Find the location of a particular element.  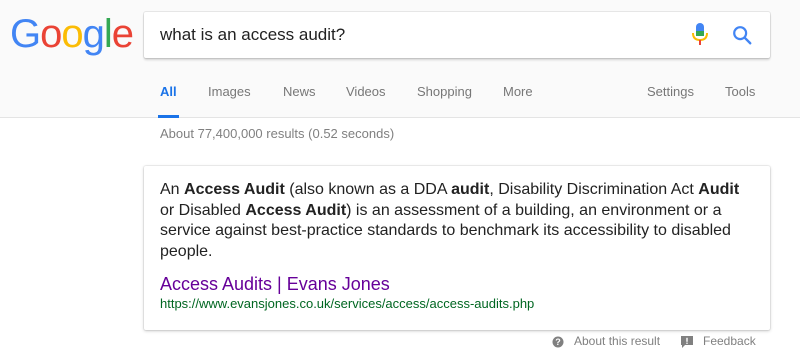

feedback-label: Feedback is located at coordinates (729, 341).